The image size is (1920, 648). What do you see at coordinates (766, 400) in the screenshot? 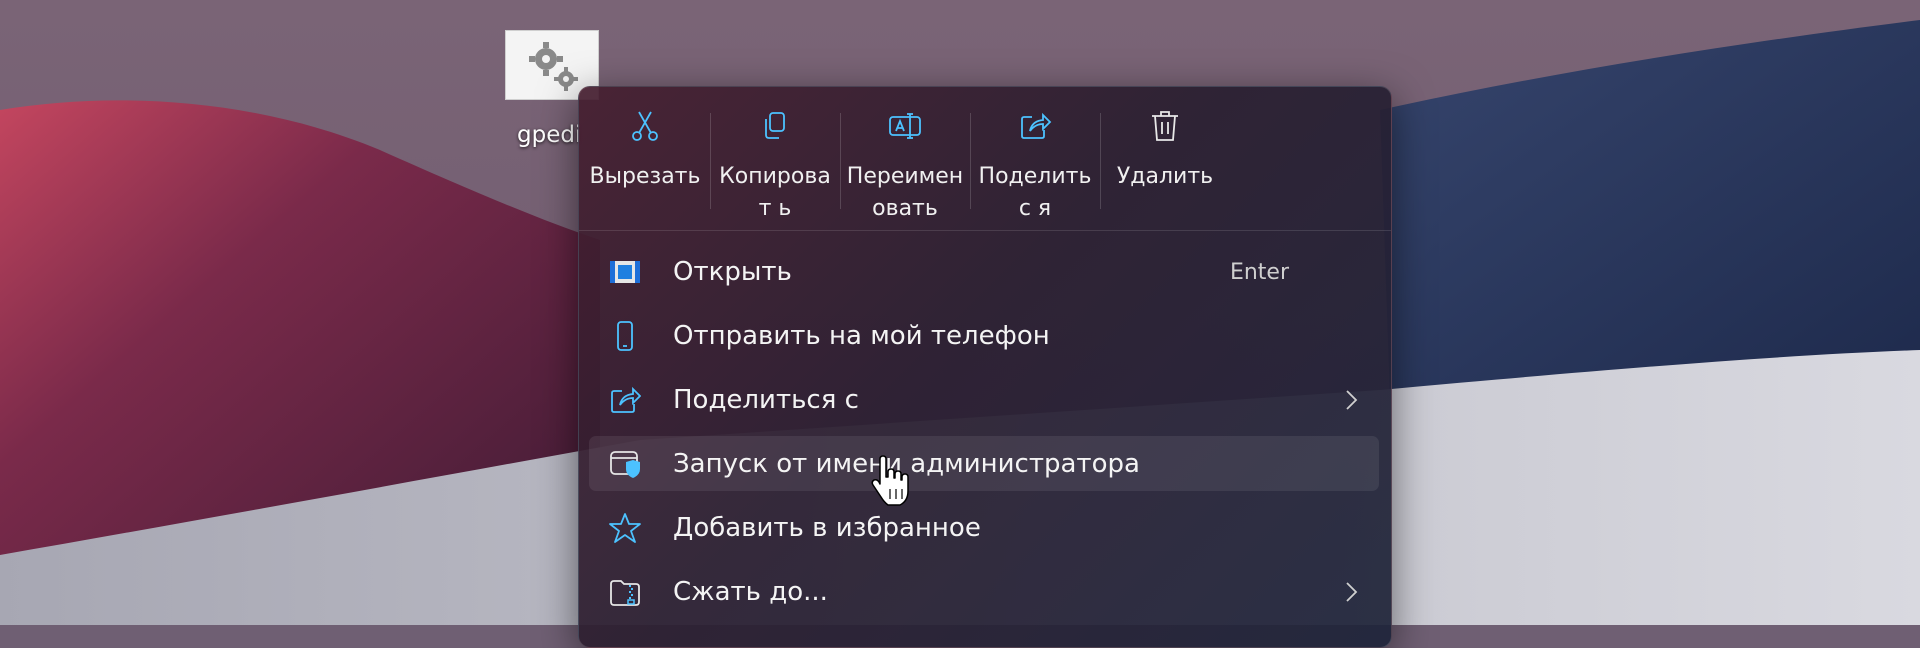
I see `menu-item-label: Поделиться с` at bounding box center [766, 400].